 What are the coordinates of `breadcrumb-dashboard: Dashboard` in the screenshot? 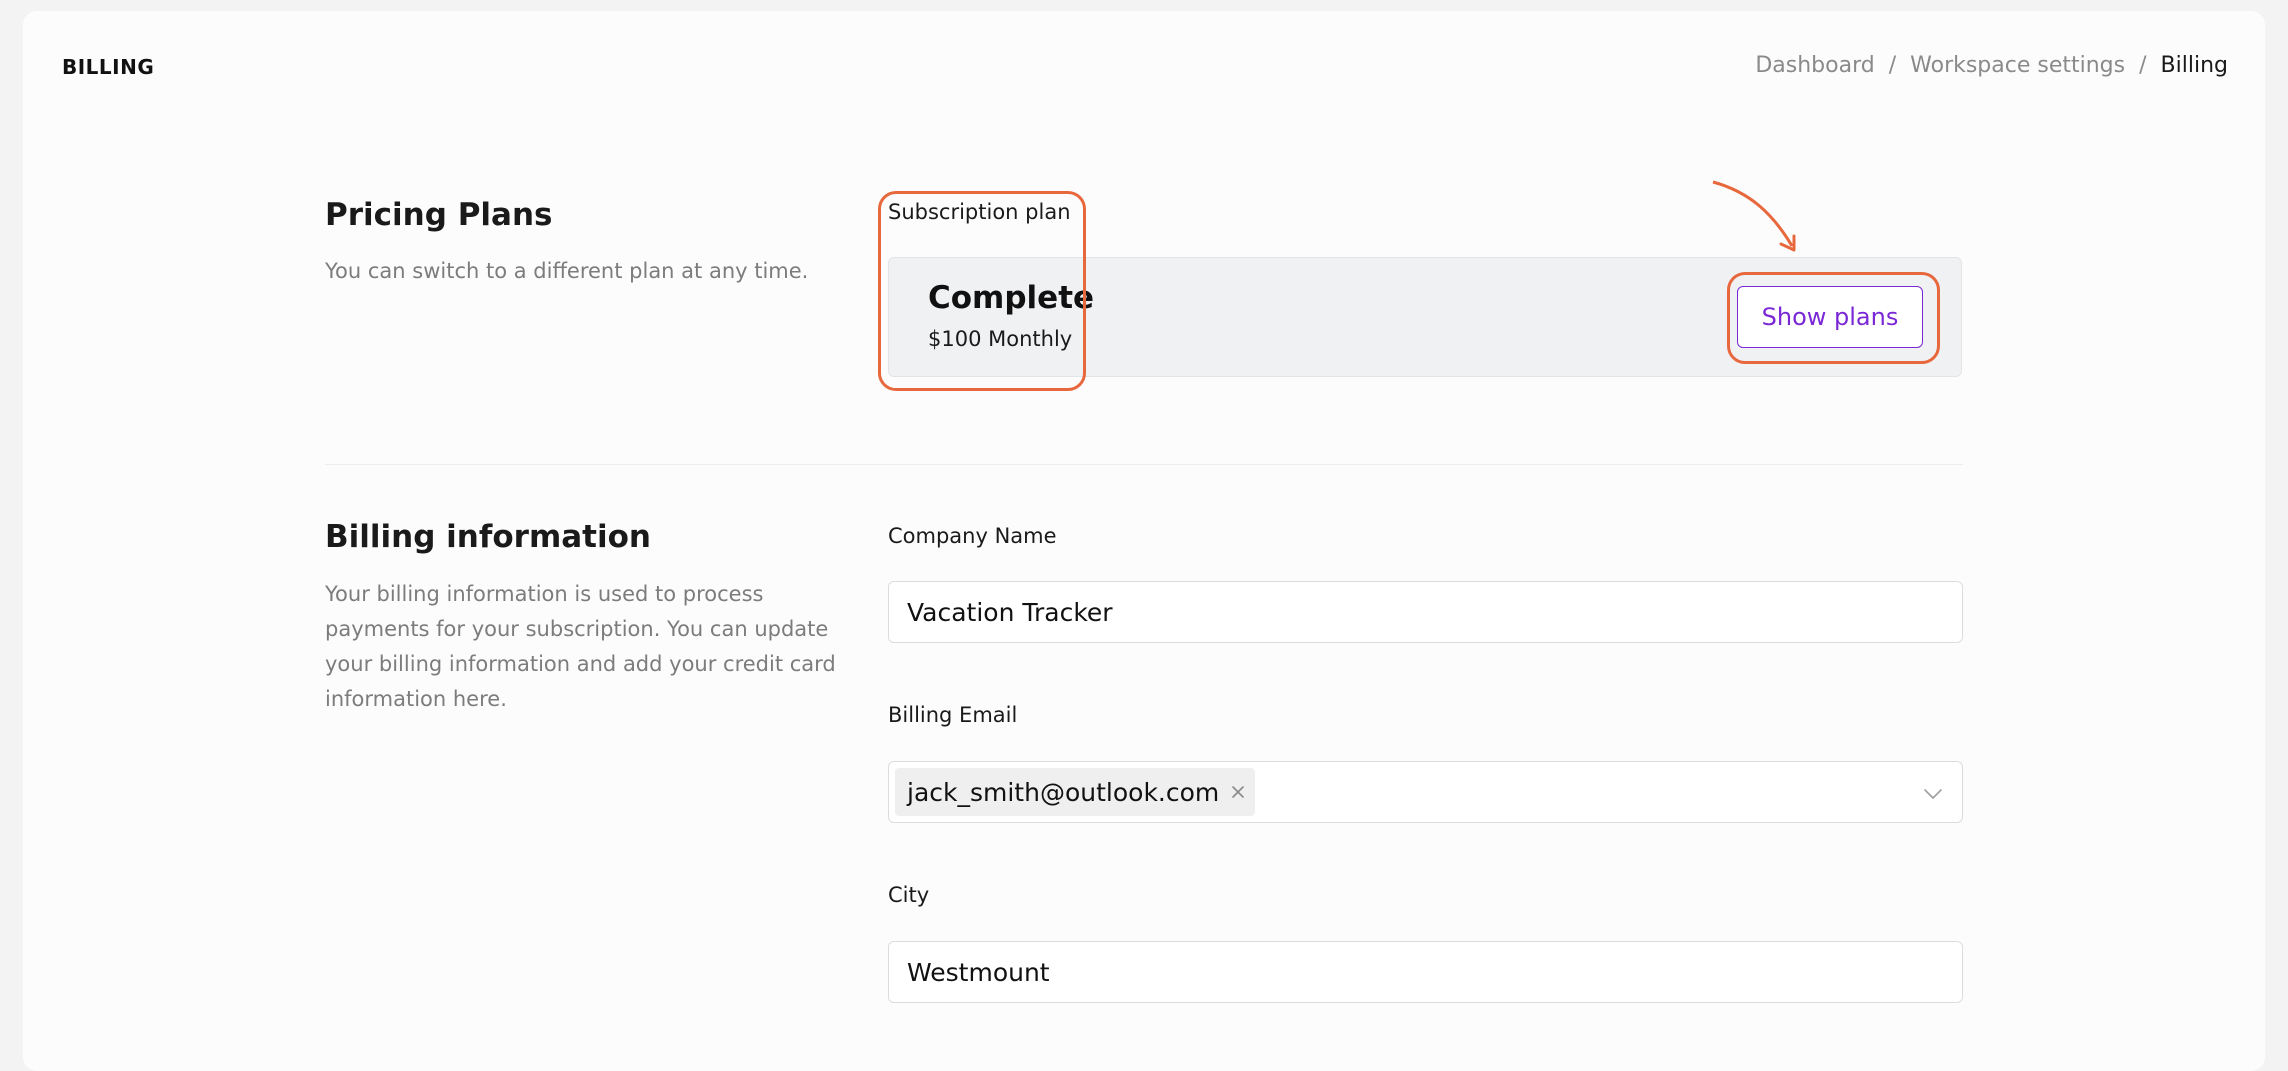 It's located at (1814, 65).